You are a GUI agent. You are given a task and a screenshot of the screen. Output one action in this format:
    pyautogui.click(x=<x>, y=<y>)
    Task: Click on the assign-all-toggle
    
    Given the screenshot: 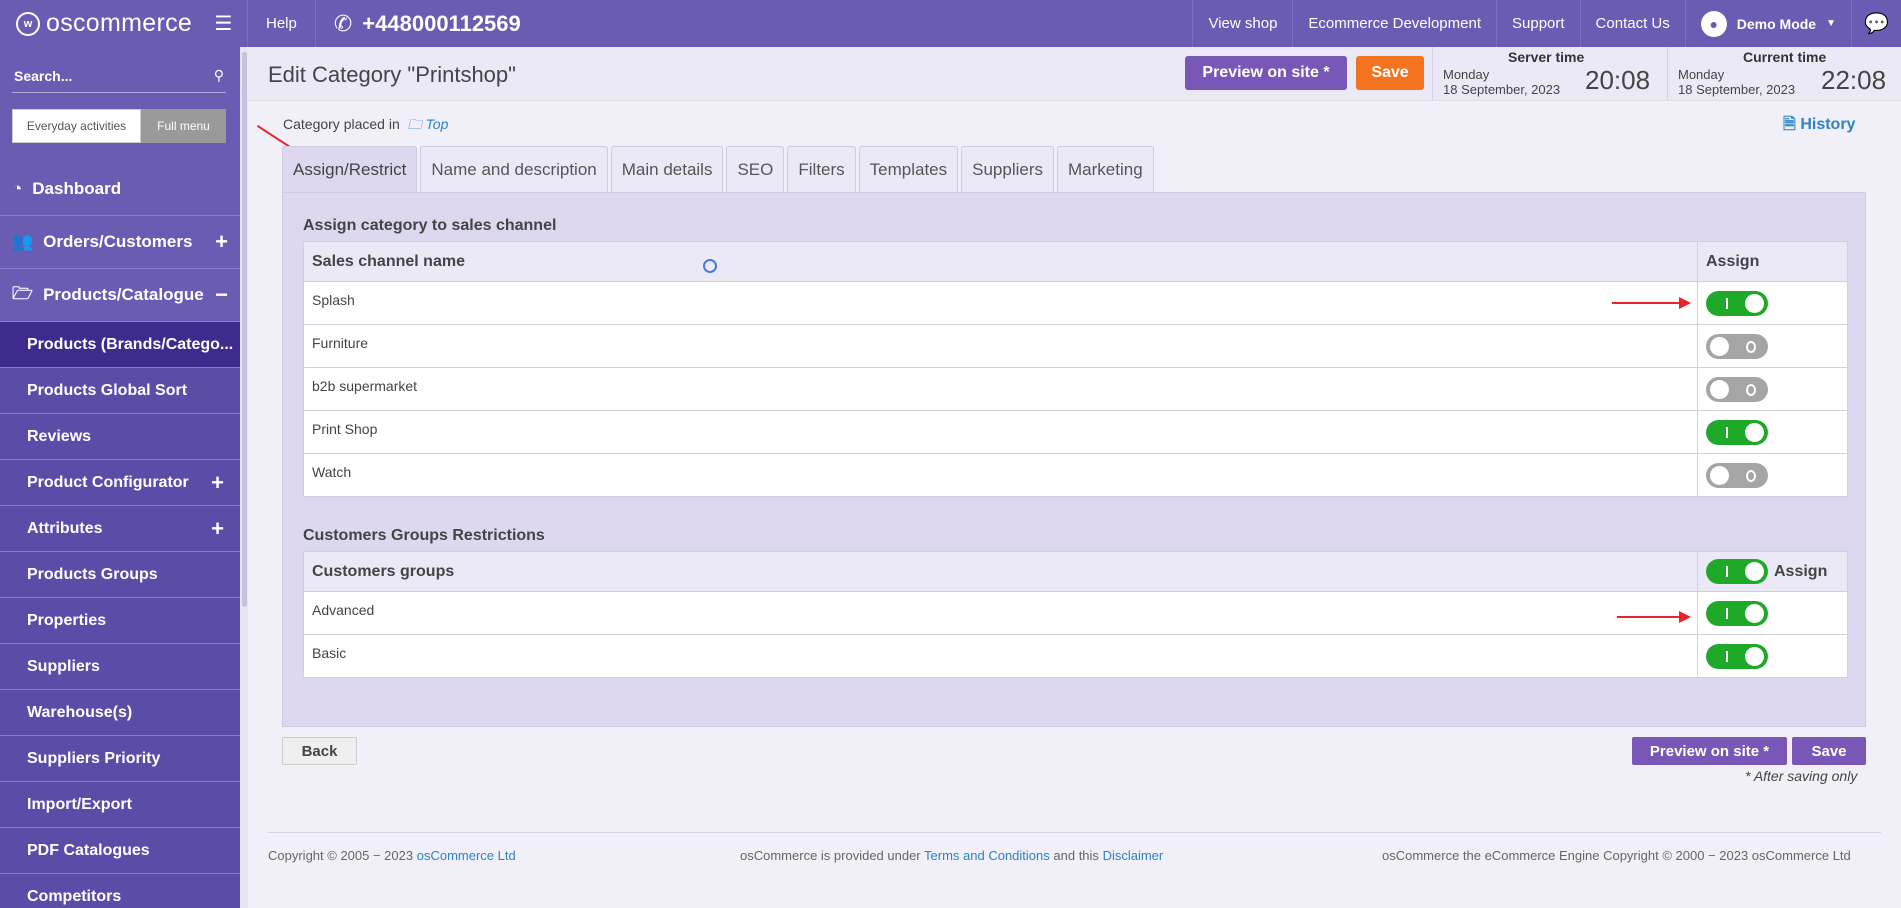 What is the action you would take?
    pyautogui.click(x=1737, y=571)
    